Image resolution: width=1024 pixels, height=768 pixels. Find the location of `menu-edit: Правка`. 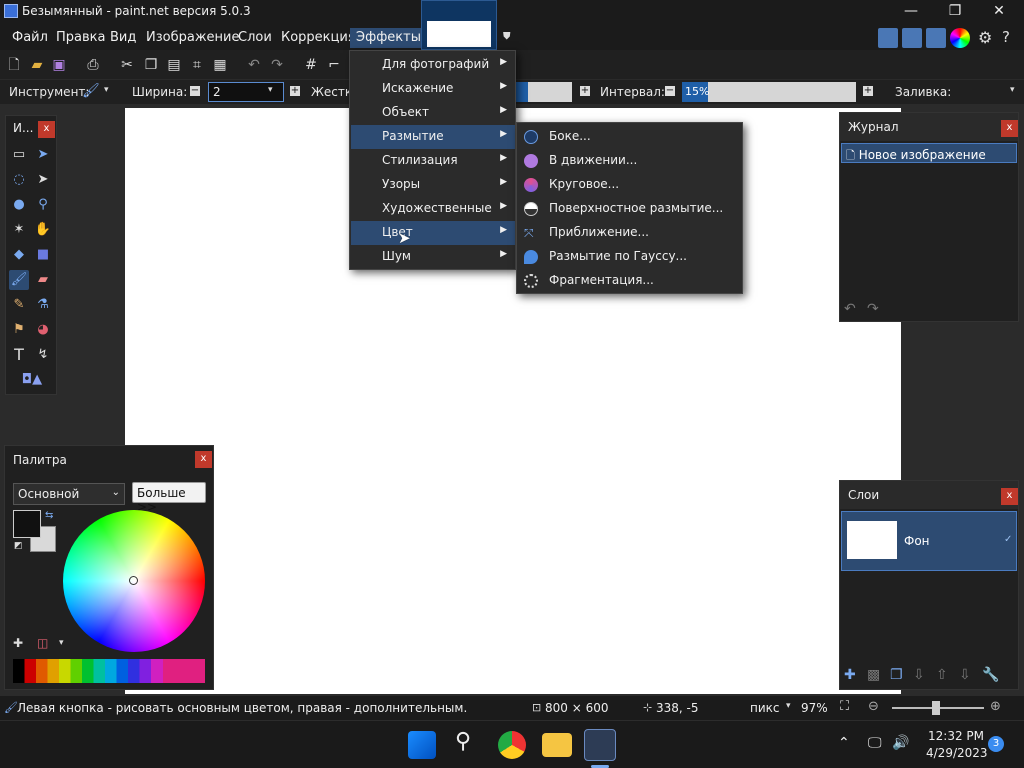

menu-edit: Правка is located at coordinates (80, 38).